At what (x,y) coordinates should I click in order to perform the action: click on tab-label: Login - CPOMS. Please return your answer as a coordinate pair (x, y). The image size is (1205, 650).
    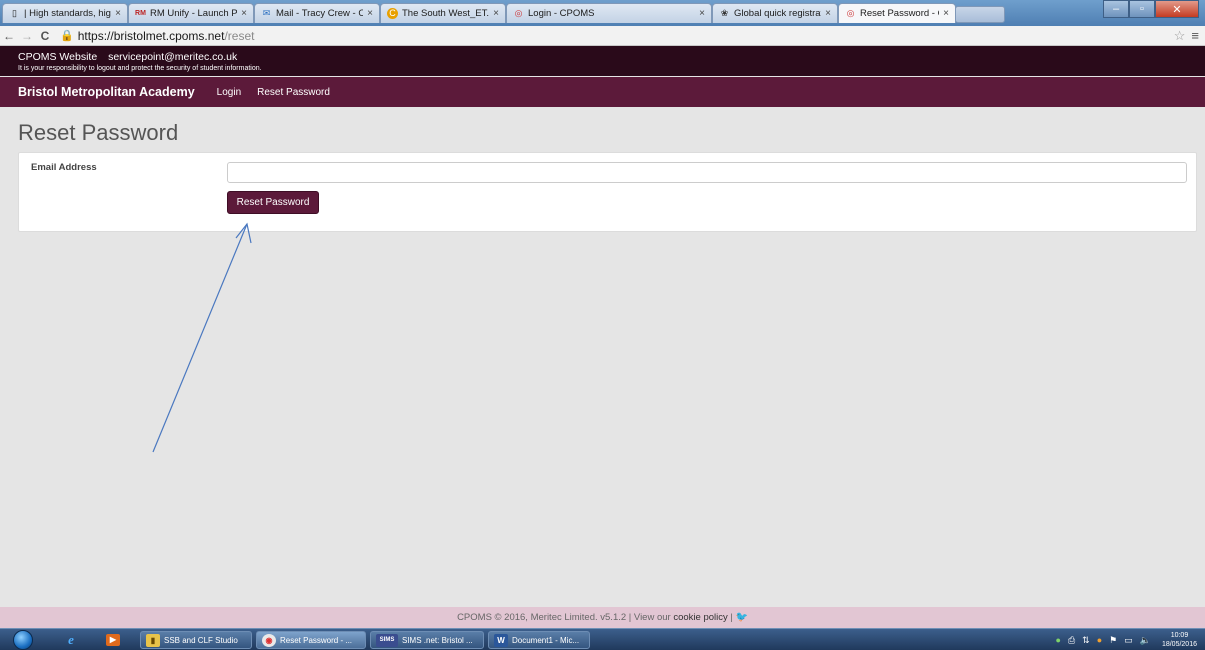
    Looking at the image, I should click on (561, 13).